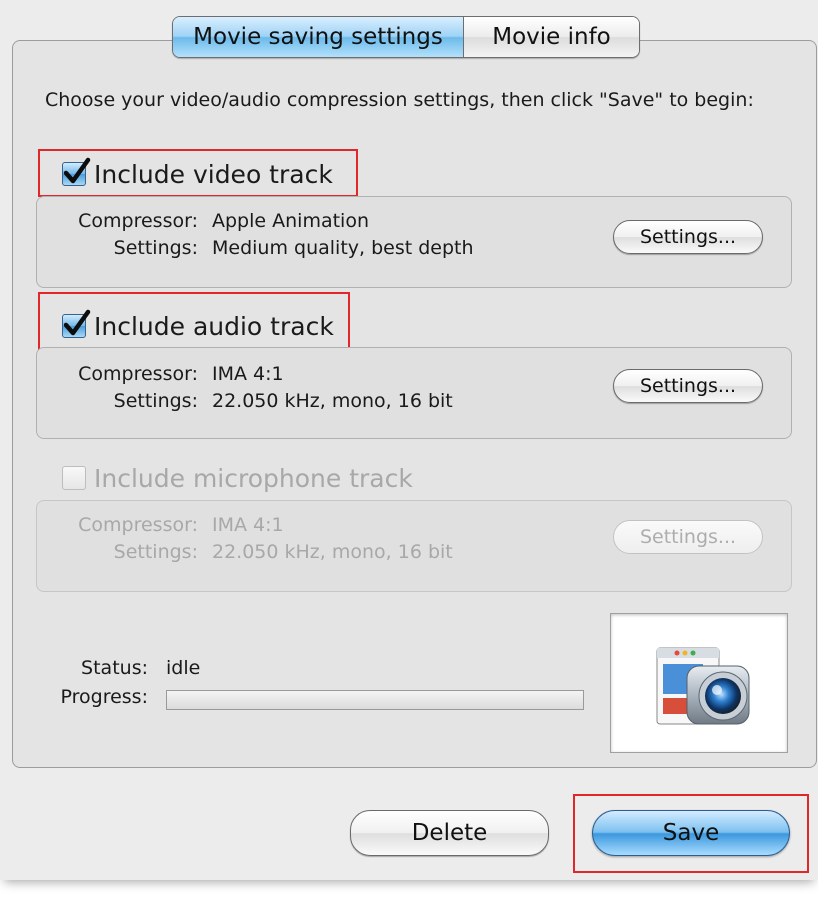  I want to click on status-label: Status:, so click(114, 668).